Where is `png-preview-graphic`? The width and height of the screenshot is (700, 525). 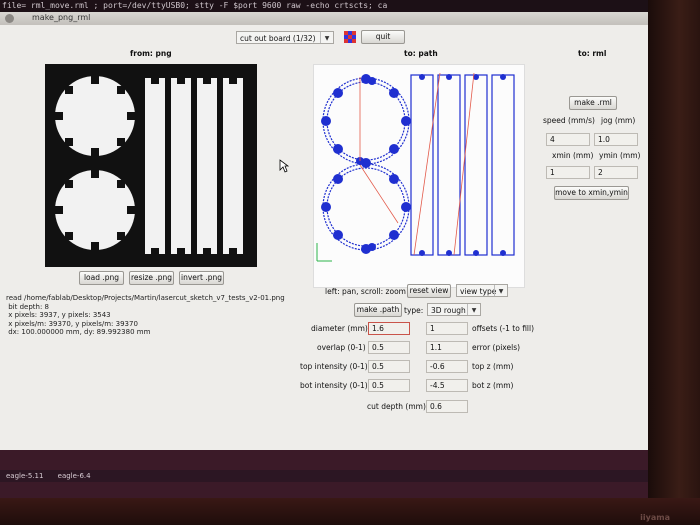 png-preview-graphic is located at coordinates (149, 165).